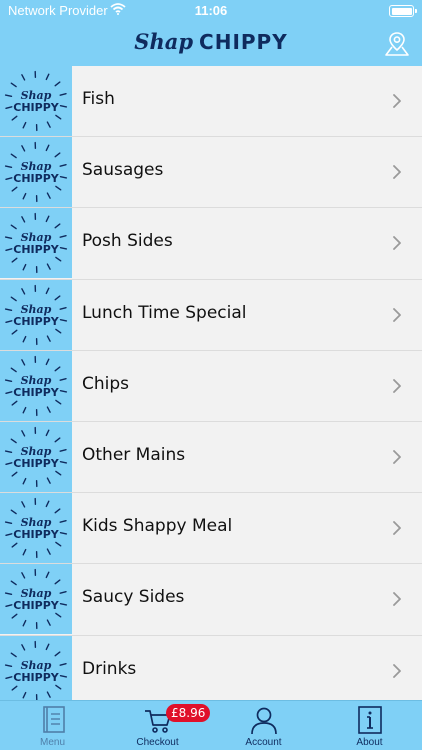  What do you see at coordinates (98, 99) in the screenshot?
I see `category-label: Fish` at bounding box center [98, 99].